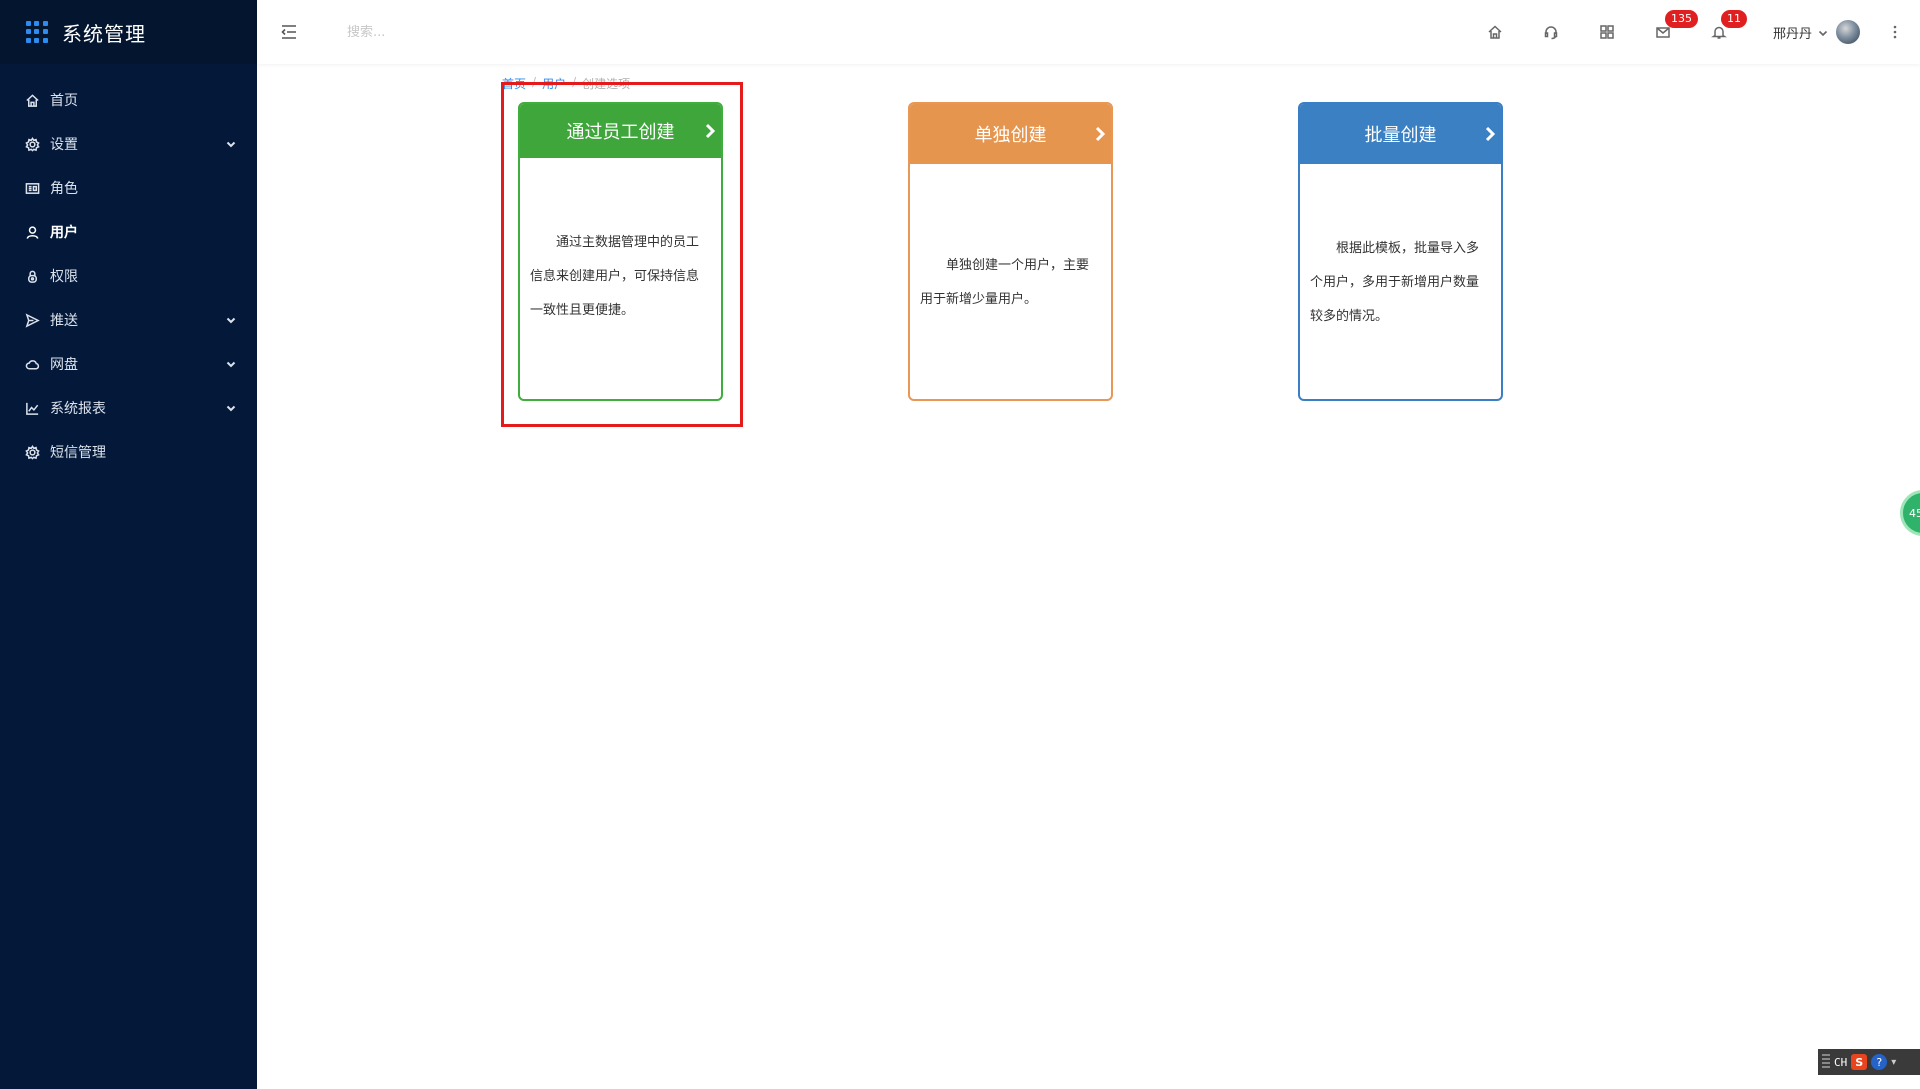  I want to click on sogou-logo-icon: S, so click(1859, 1062).